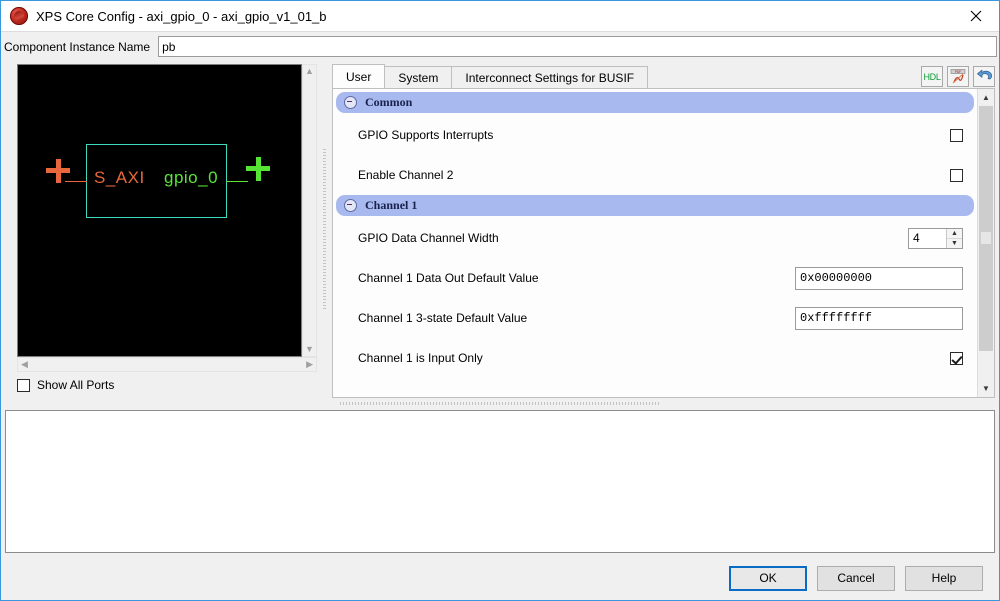  What do you see at coordinates (77, 46) in the screenshot?
I see `component-instance-label: Component Instance Name` at bounding box center [77, 46].